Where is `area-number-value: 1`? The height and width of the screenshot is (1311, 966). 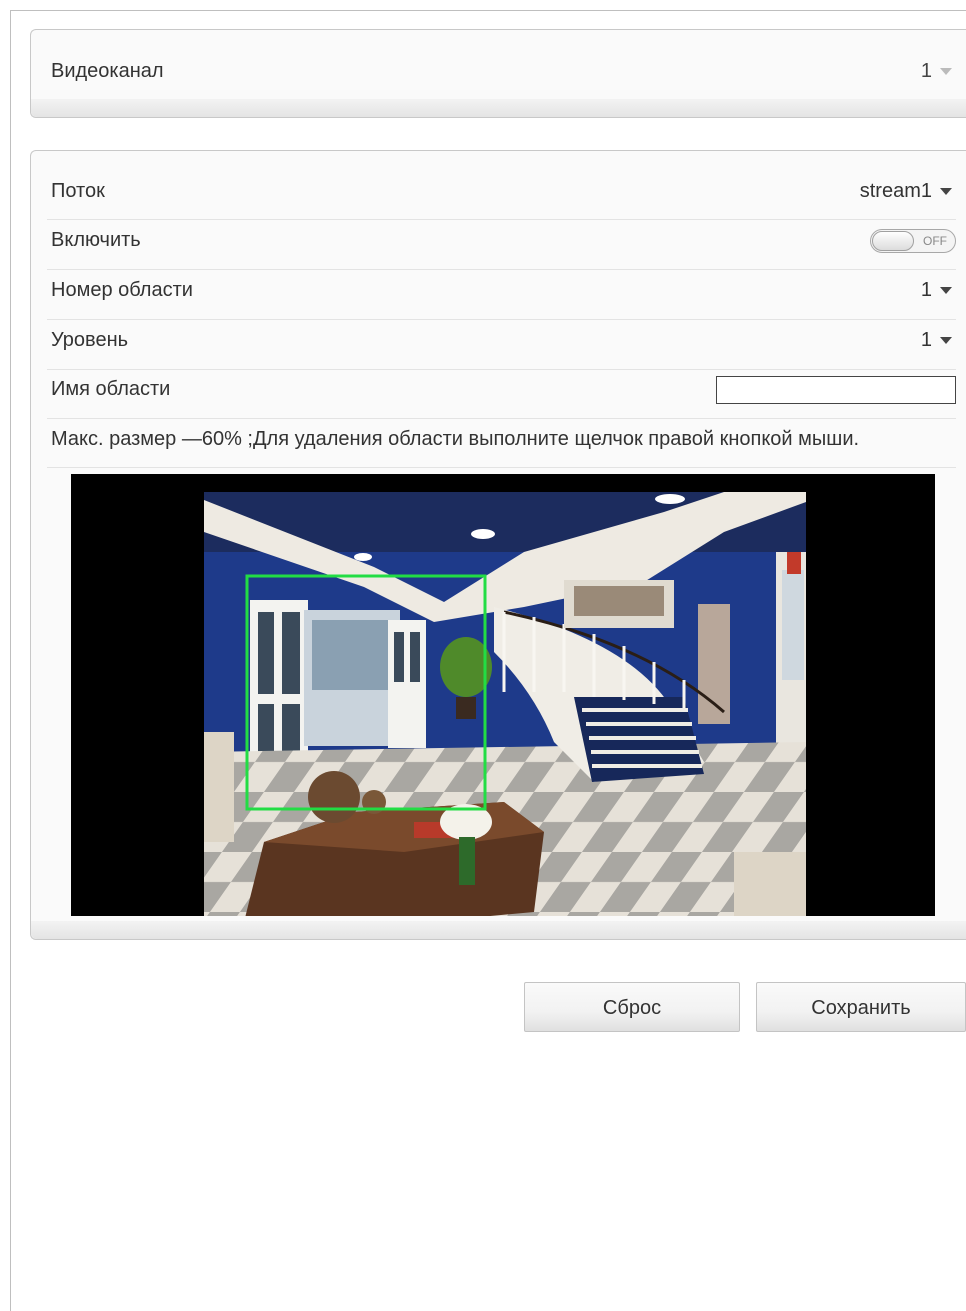 area-number-value: 1 is located at coordinates (926, 290).